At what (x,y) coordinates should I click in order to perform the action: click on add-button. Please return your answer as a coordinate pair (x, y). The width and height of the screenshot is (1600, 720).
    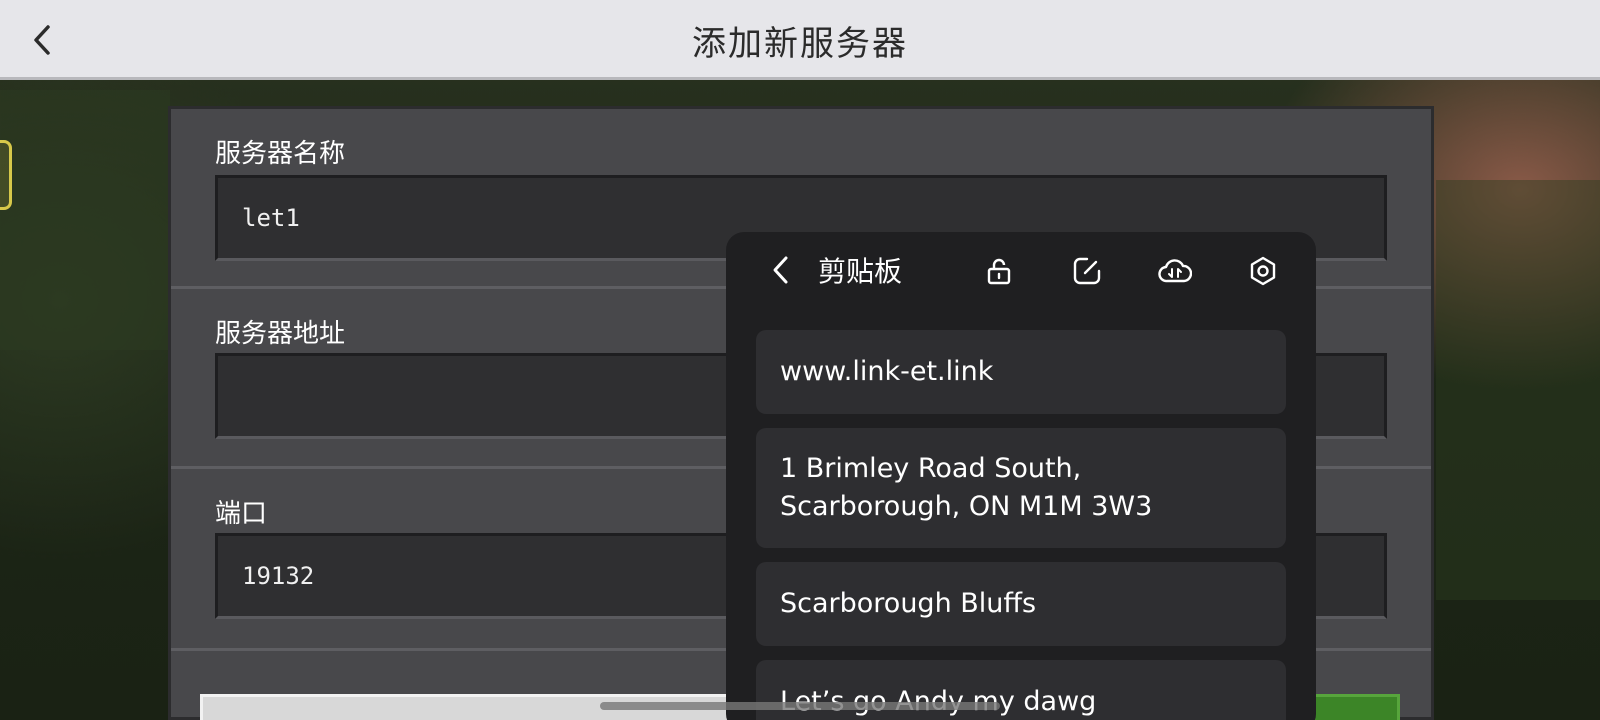
    Looking at the image, I should click on (1355, 707).